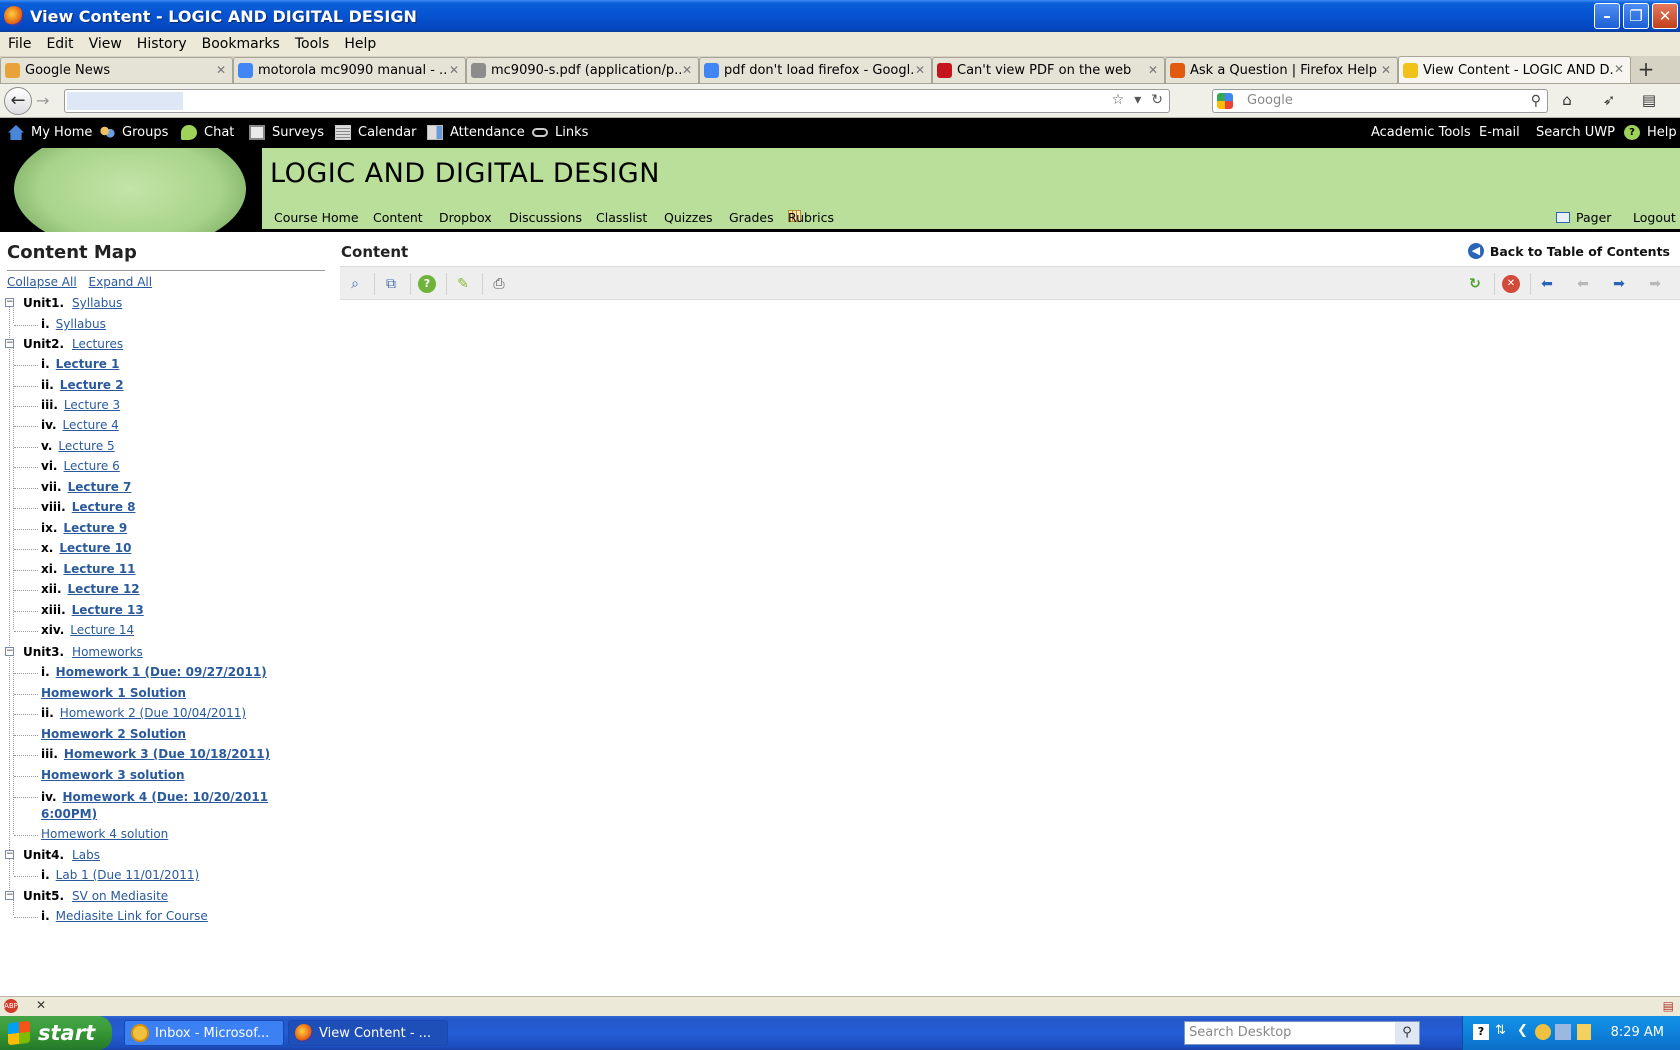 The width and height of the screenshot is (1680, 1050). Describe the element at coordinates (97, 344) in the screenshot. I see `unit-link: Lectures` at that location.